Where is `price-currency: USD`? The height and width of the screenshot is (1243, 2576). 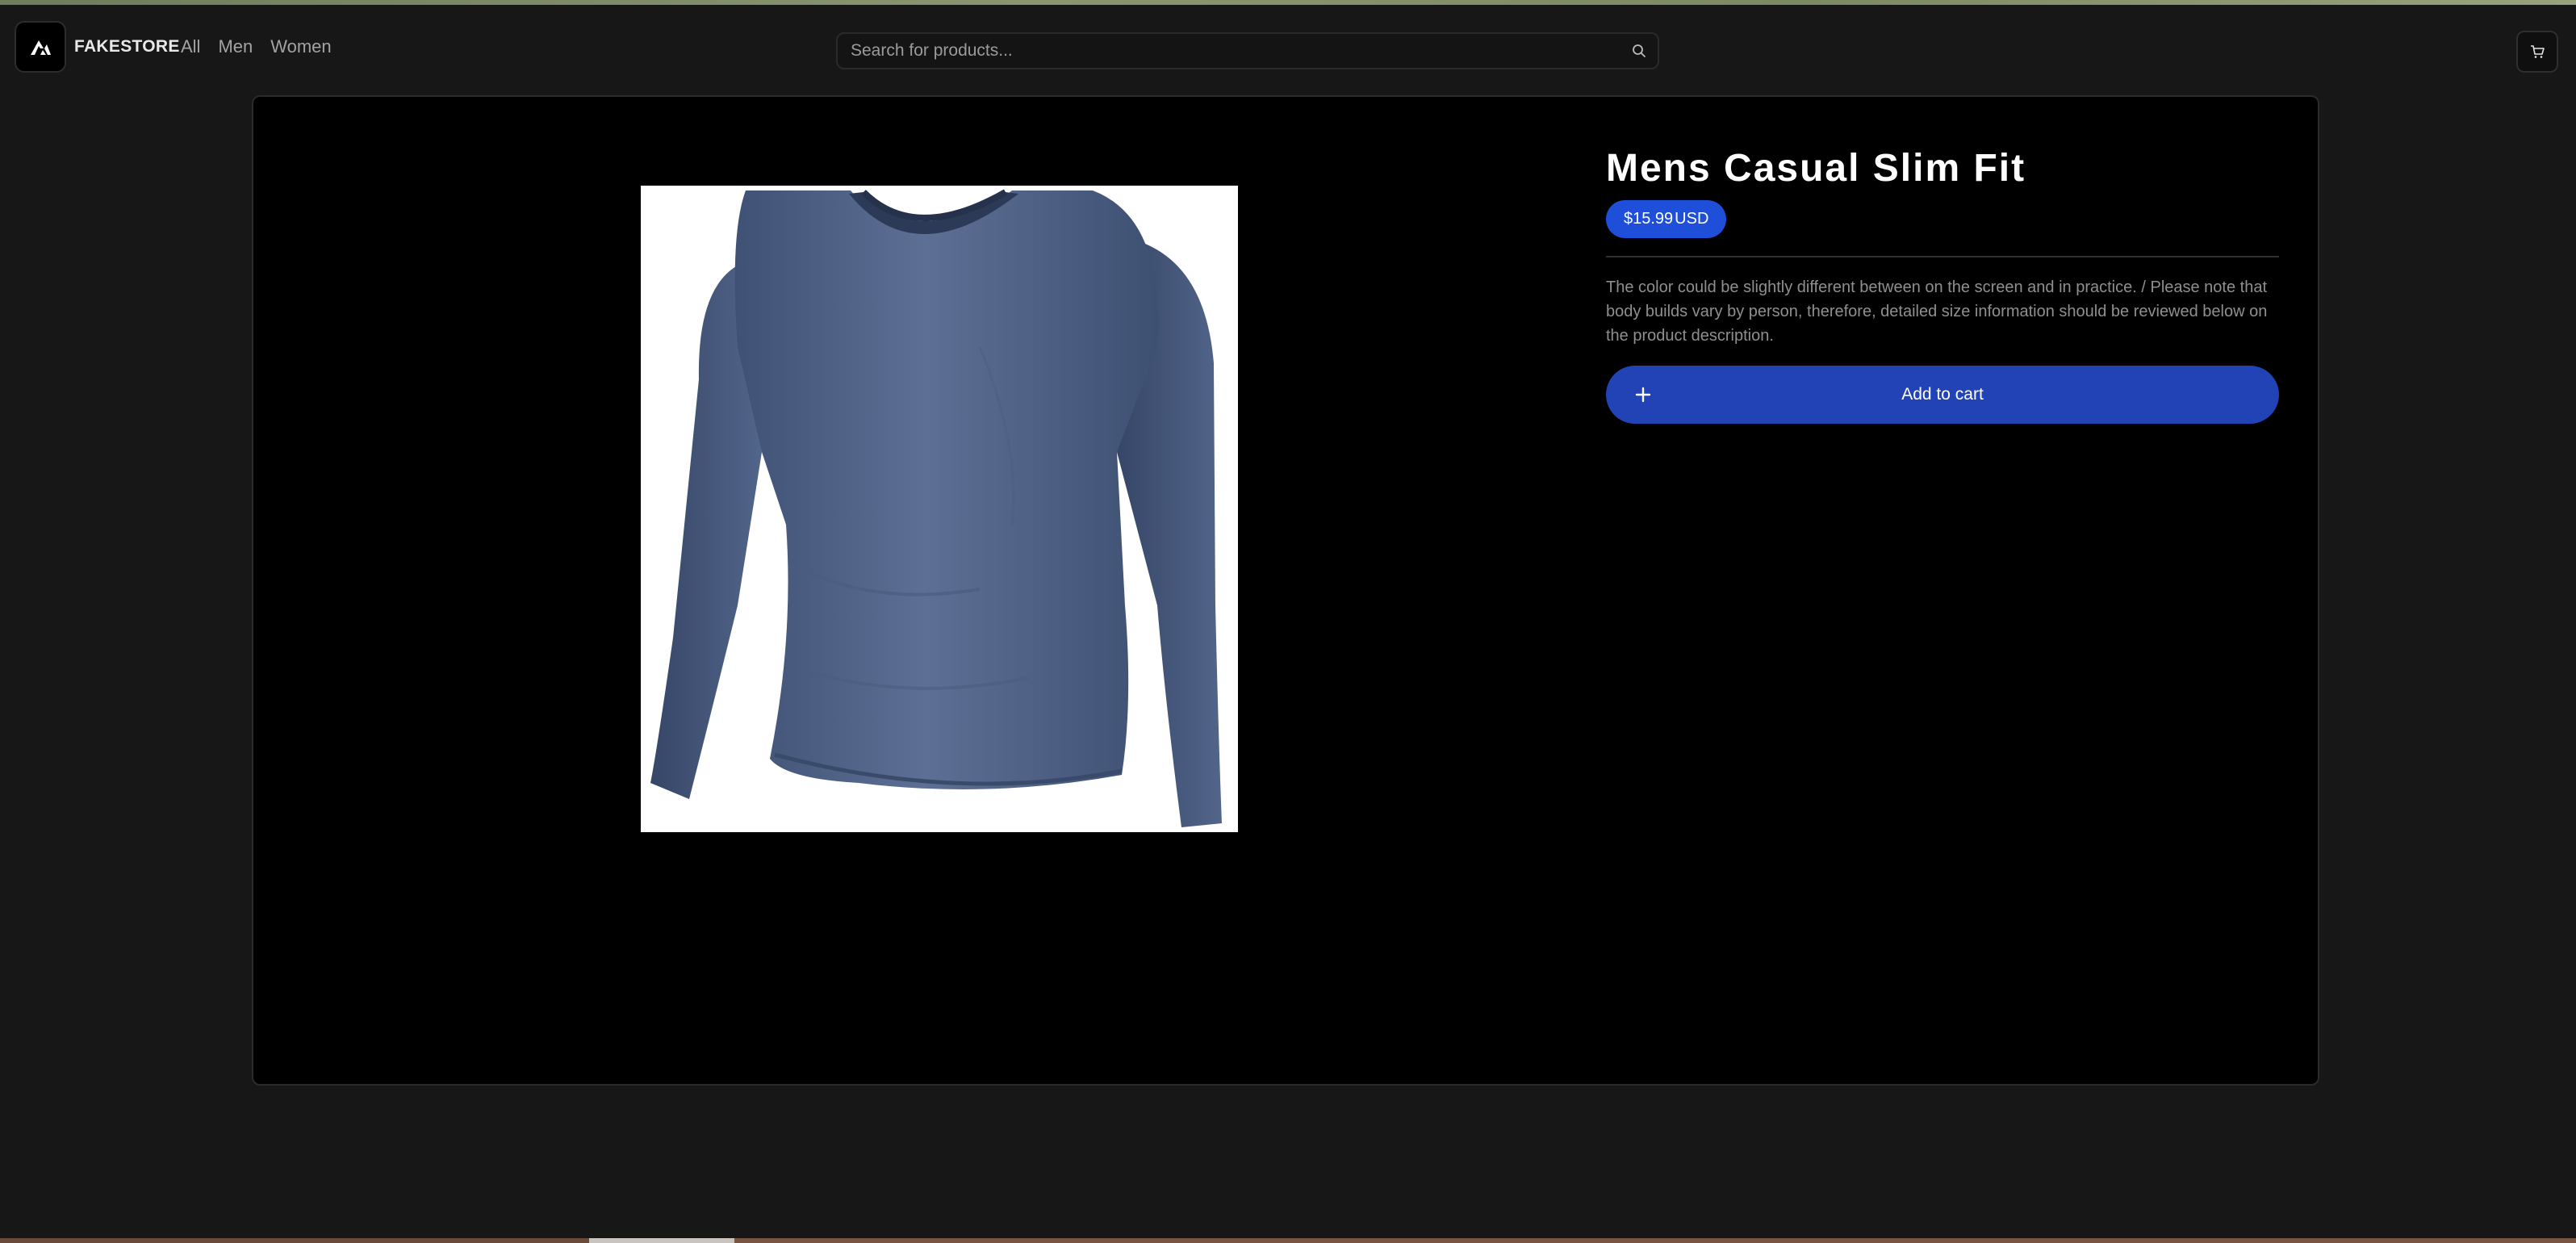
price-currency: USD is located at coordinates (1692, 219).